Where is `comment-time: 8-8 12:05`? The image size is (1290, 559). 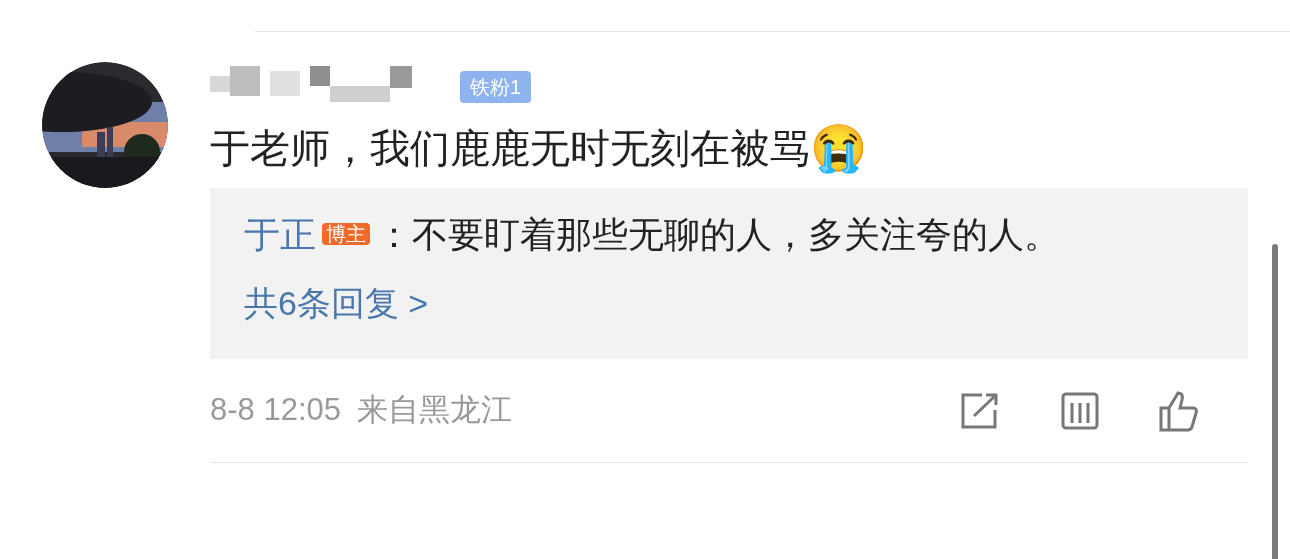 comment-time: 8-8 12:05 is located at coordinates (275, 410).